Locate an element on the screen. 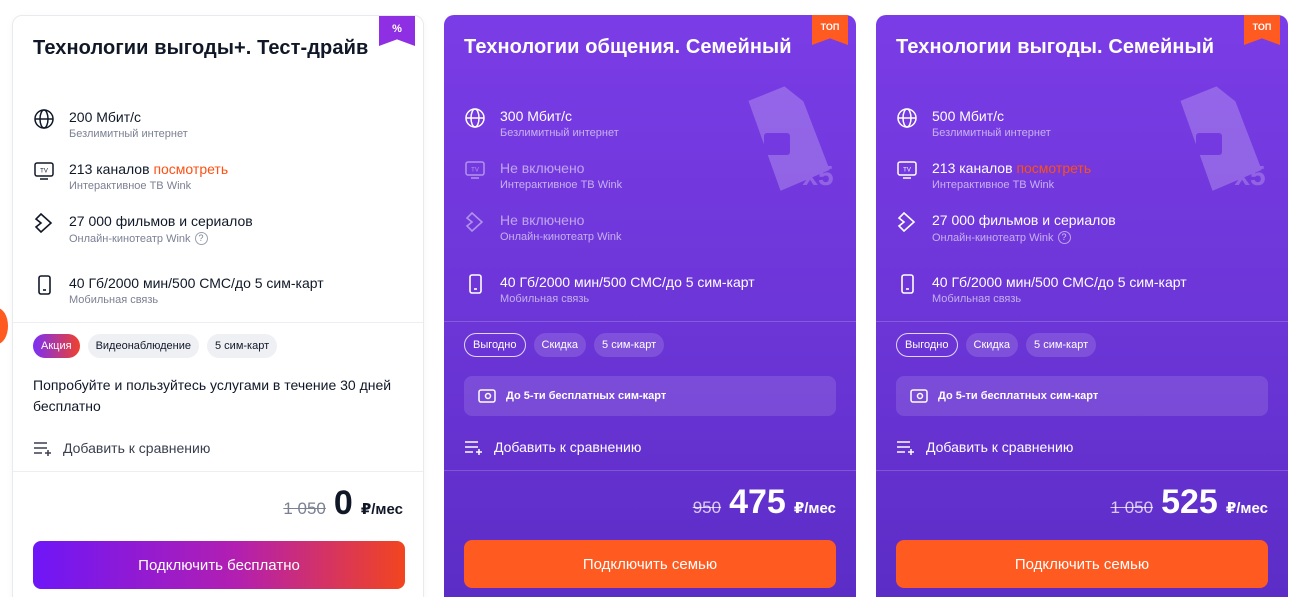  tariff-title: Технологии выгоды+. Тест-драйв is located at coordinates (201, 48).